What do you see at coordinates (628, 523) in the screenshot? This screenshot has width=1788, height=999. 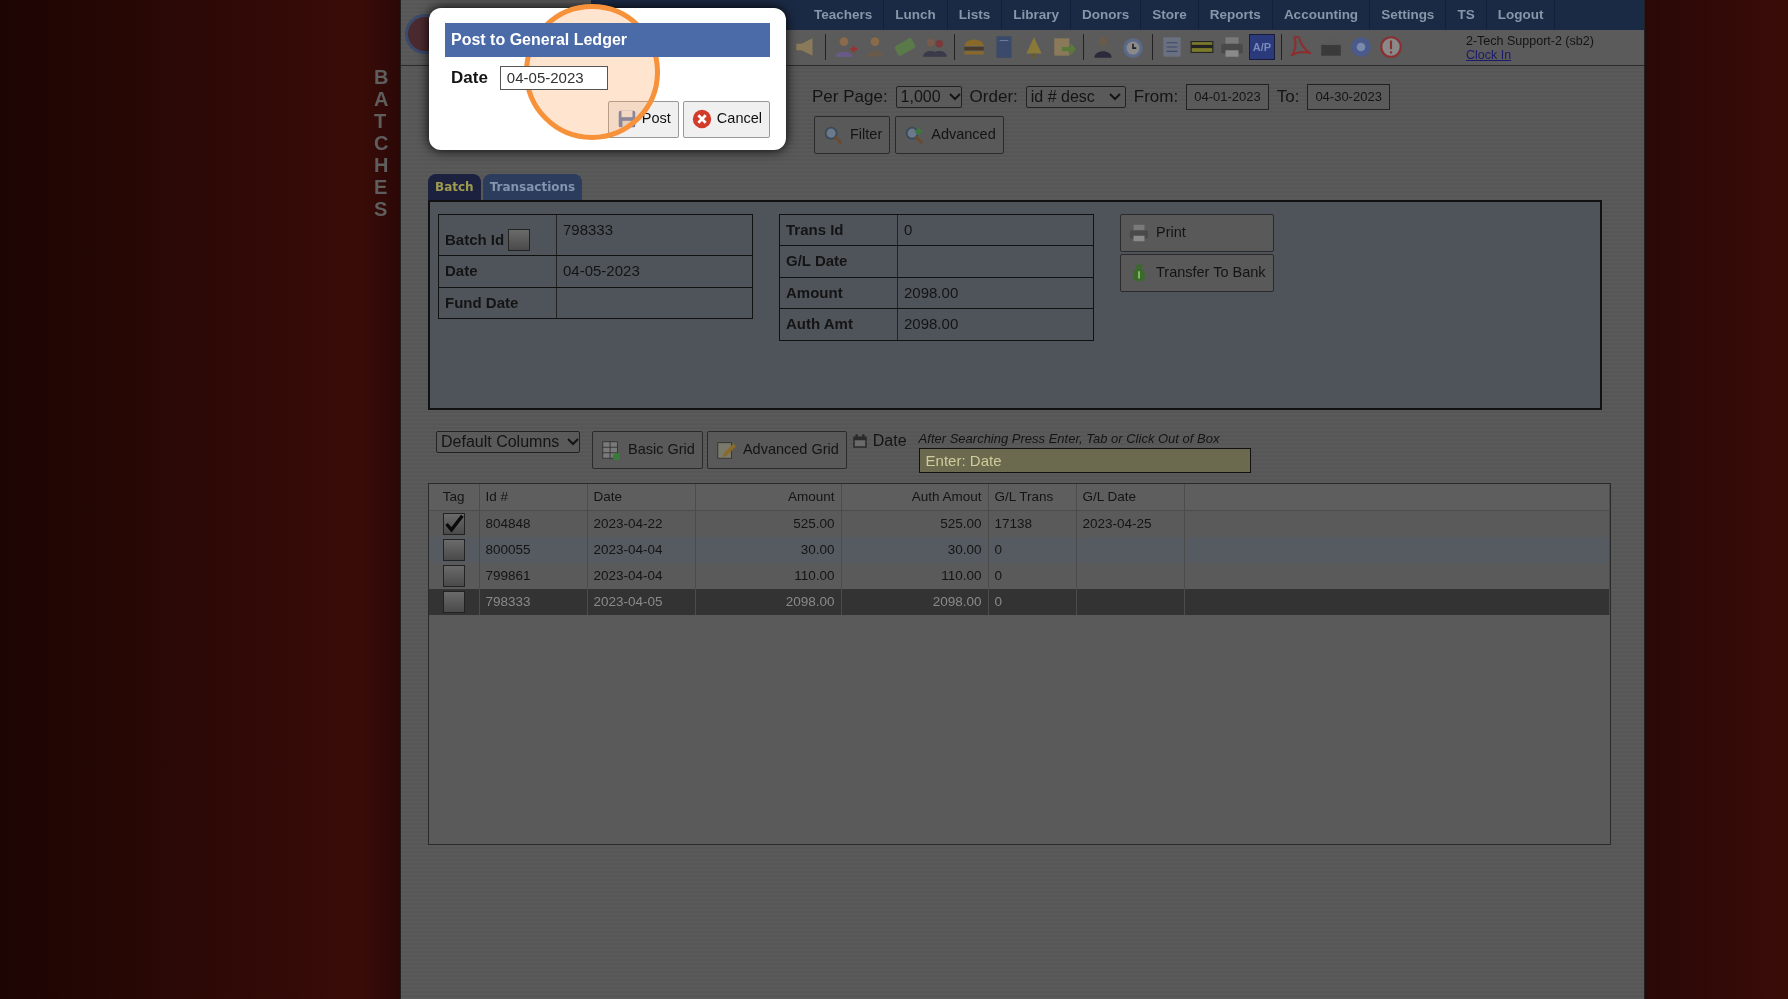 I see `table-cell: 2023-04-22` at bounding box center [628, 523].